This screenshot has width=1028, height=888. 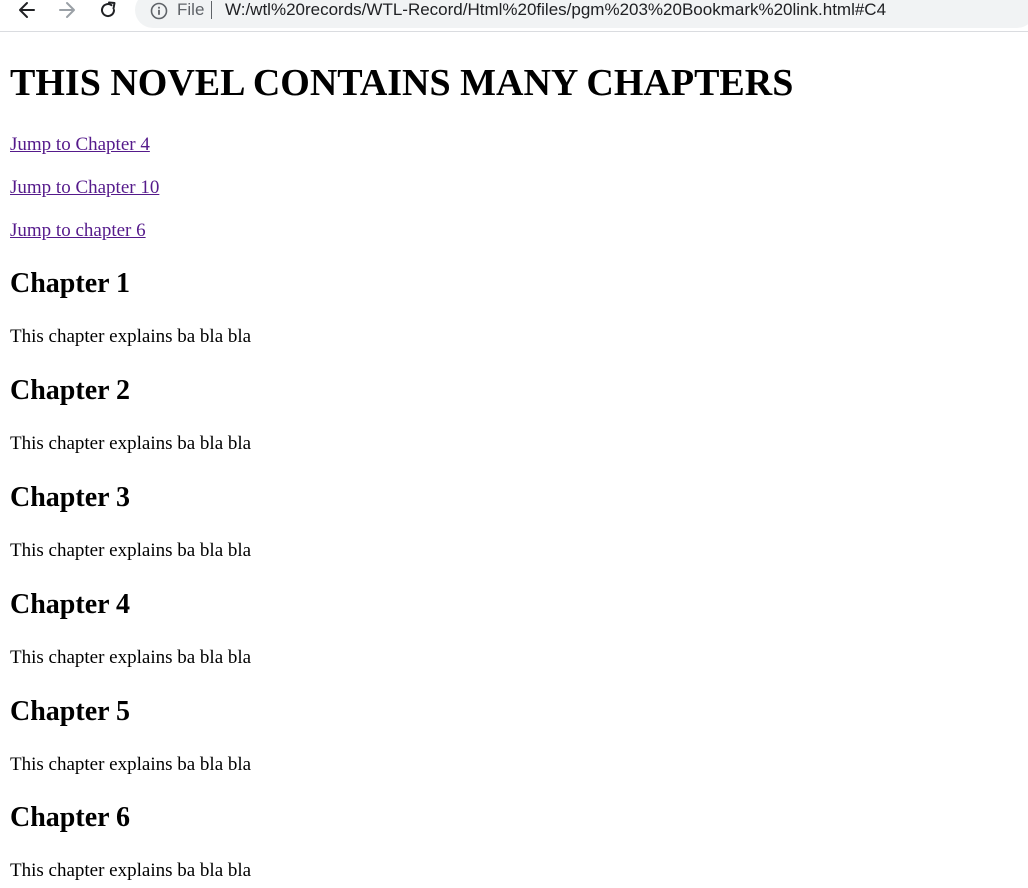 I want to click on chapter-1-text: This chapter explains ba bla bla, so click(x=131, y=336).